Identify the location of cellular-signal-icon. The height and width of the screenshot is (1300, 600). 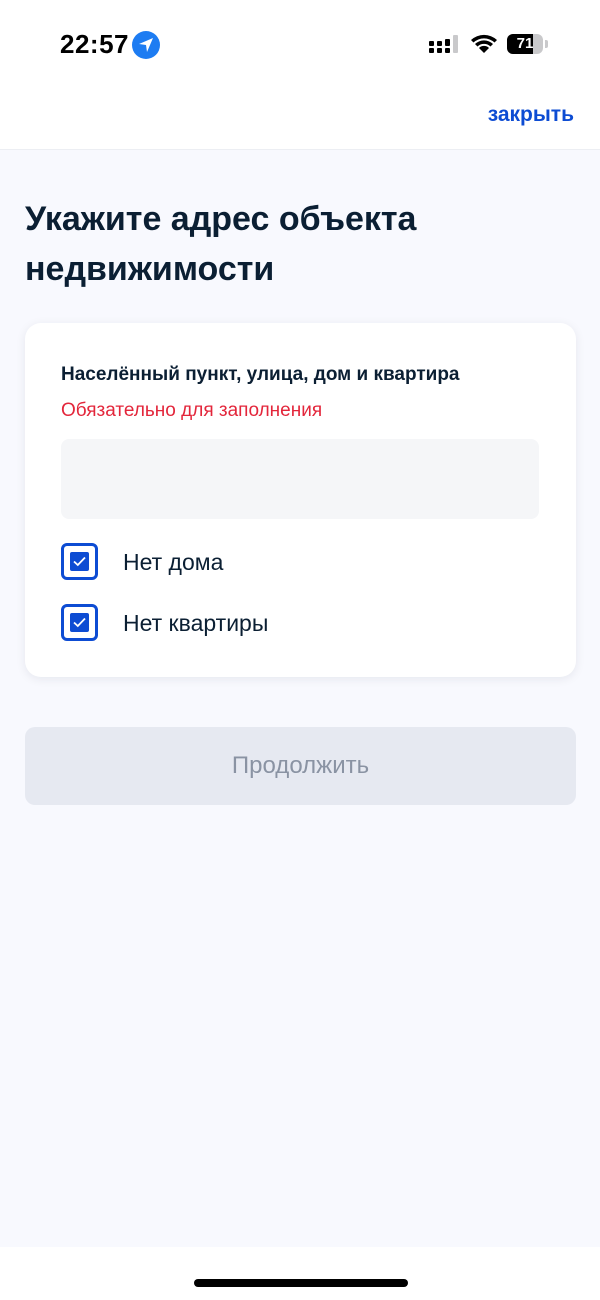
(443, 44).